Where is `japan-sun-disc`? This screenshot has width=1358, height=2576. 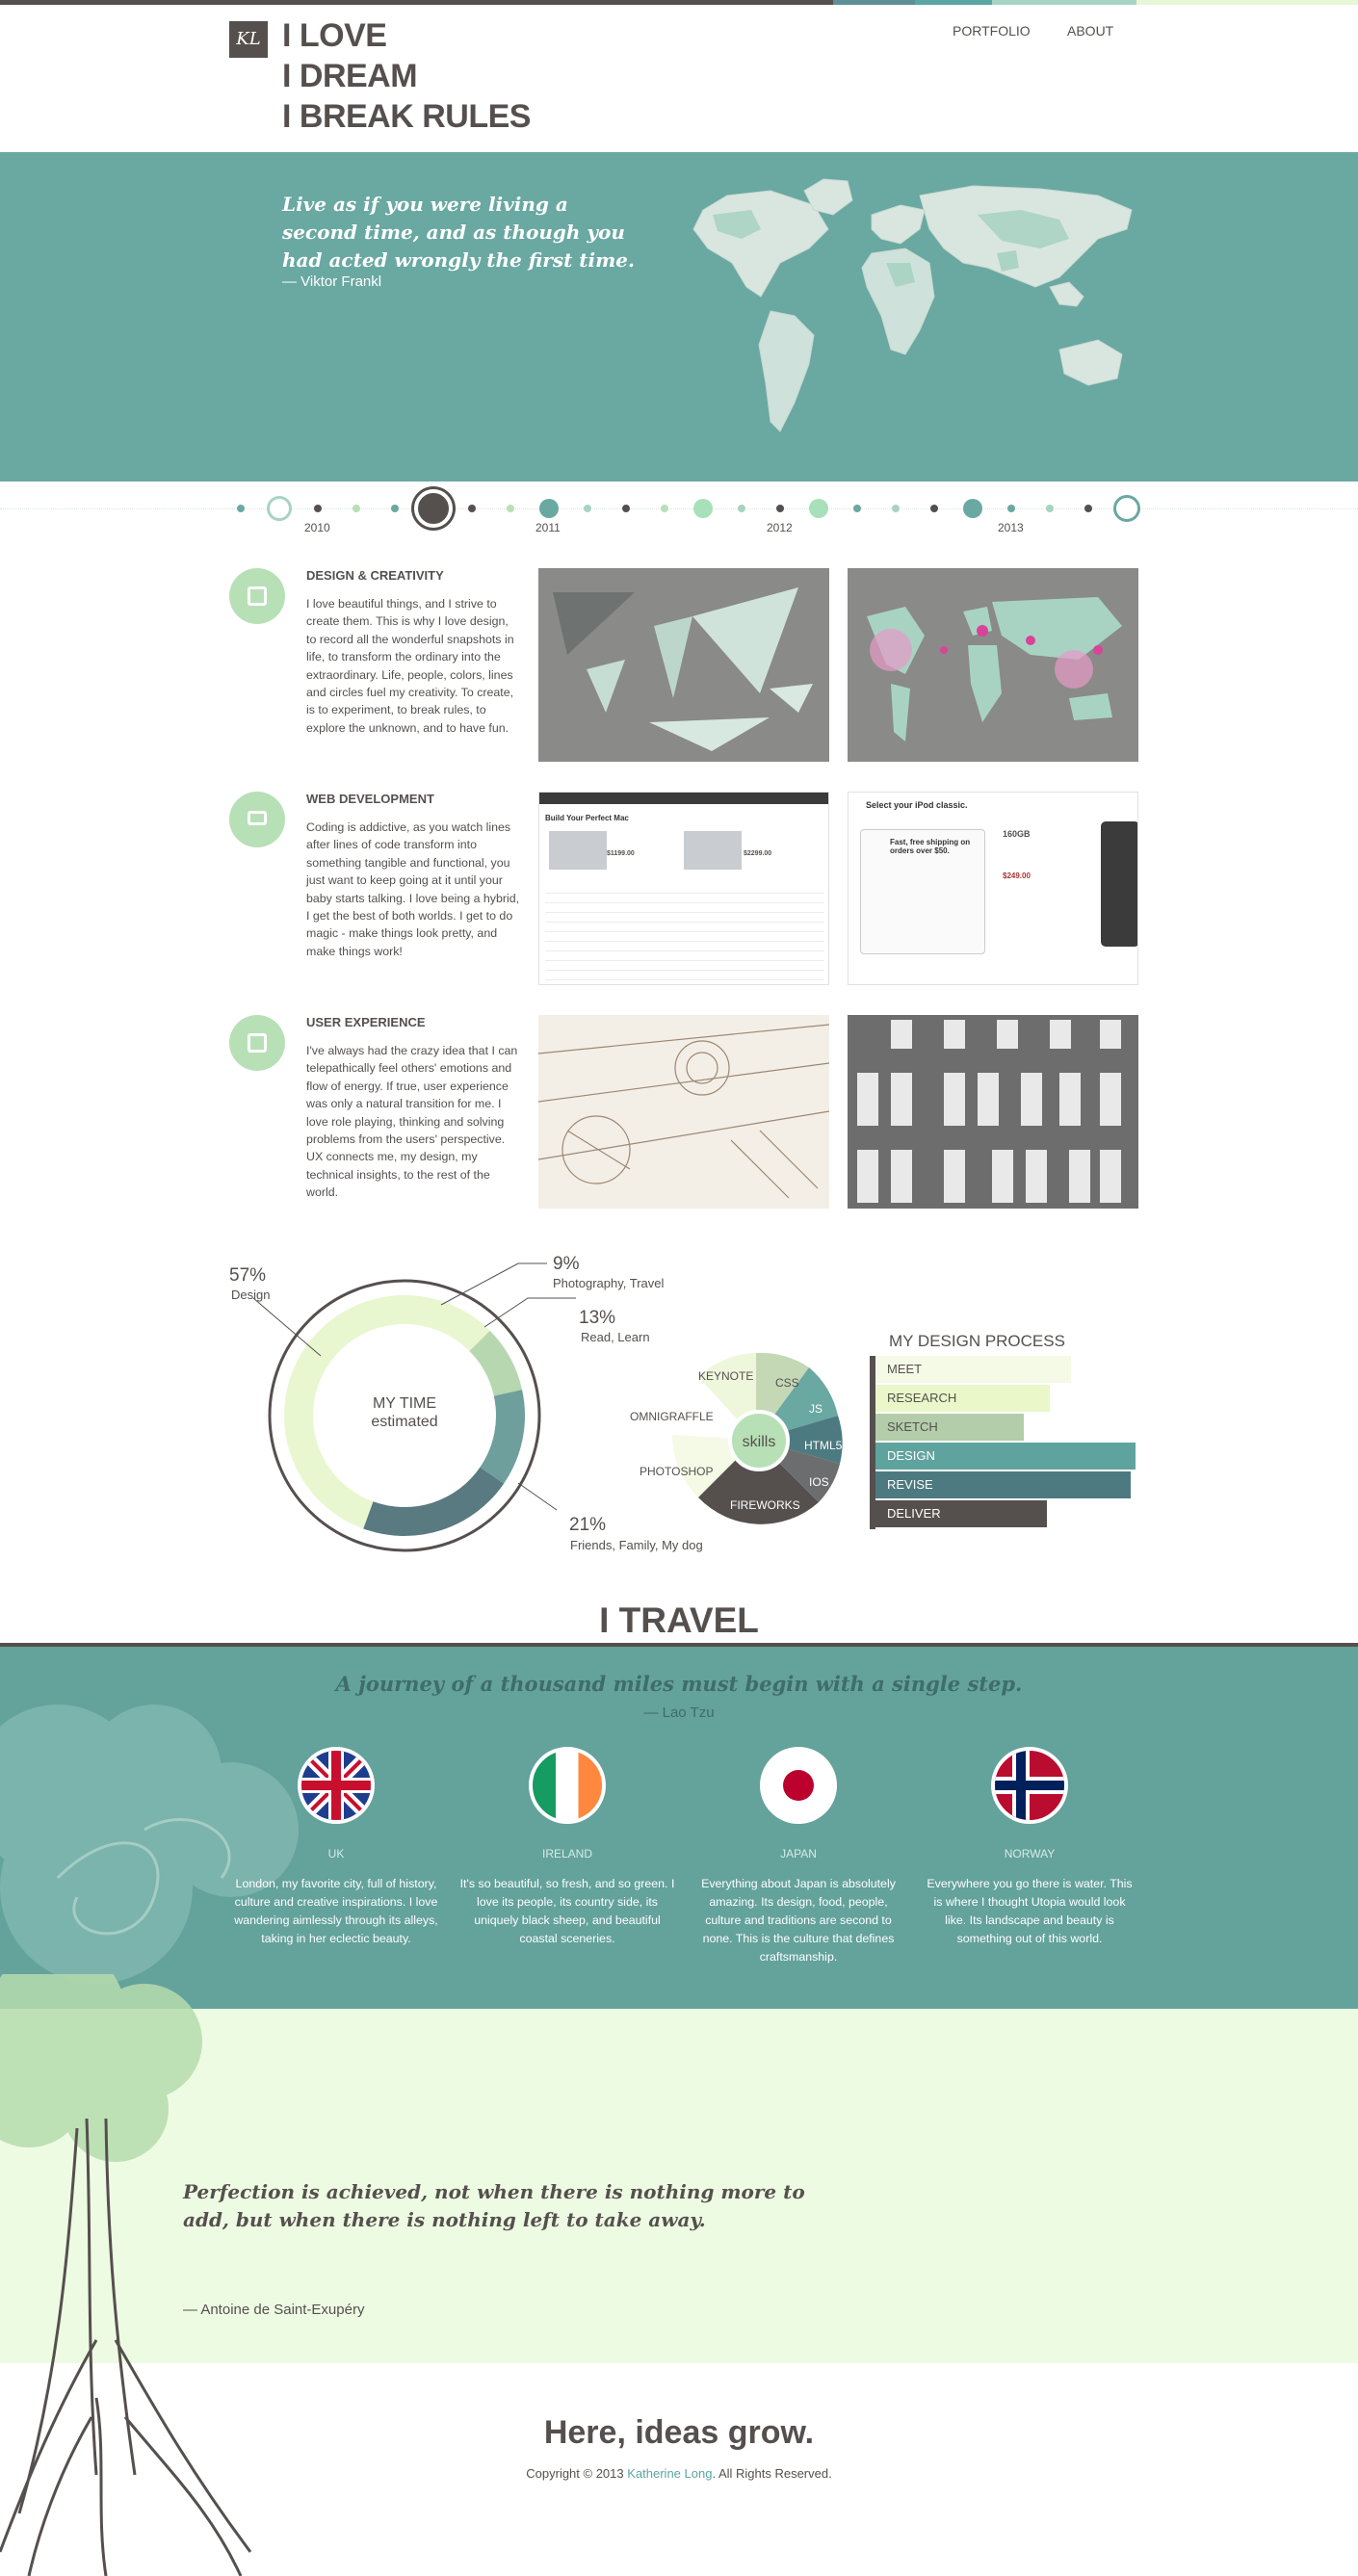
japan-sun-disc is located at coordinates (799, 1785).